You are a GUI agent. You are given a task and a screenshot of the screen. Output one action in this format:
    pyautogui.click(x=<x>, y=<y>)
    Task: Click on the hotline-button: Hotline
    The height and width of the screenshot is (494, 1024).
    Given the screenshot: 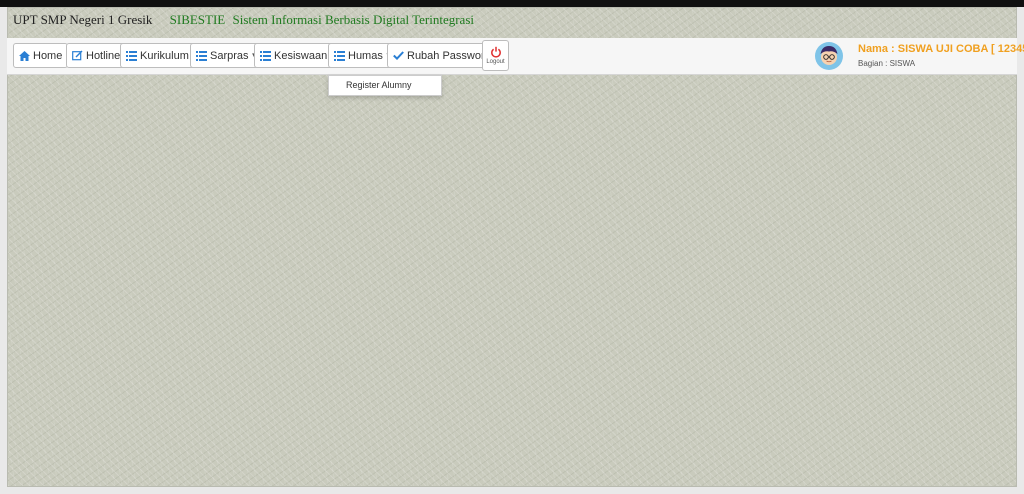 What is the action you would take?
    pyautogui.click(x=96, y=55)
    